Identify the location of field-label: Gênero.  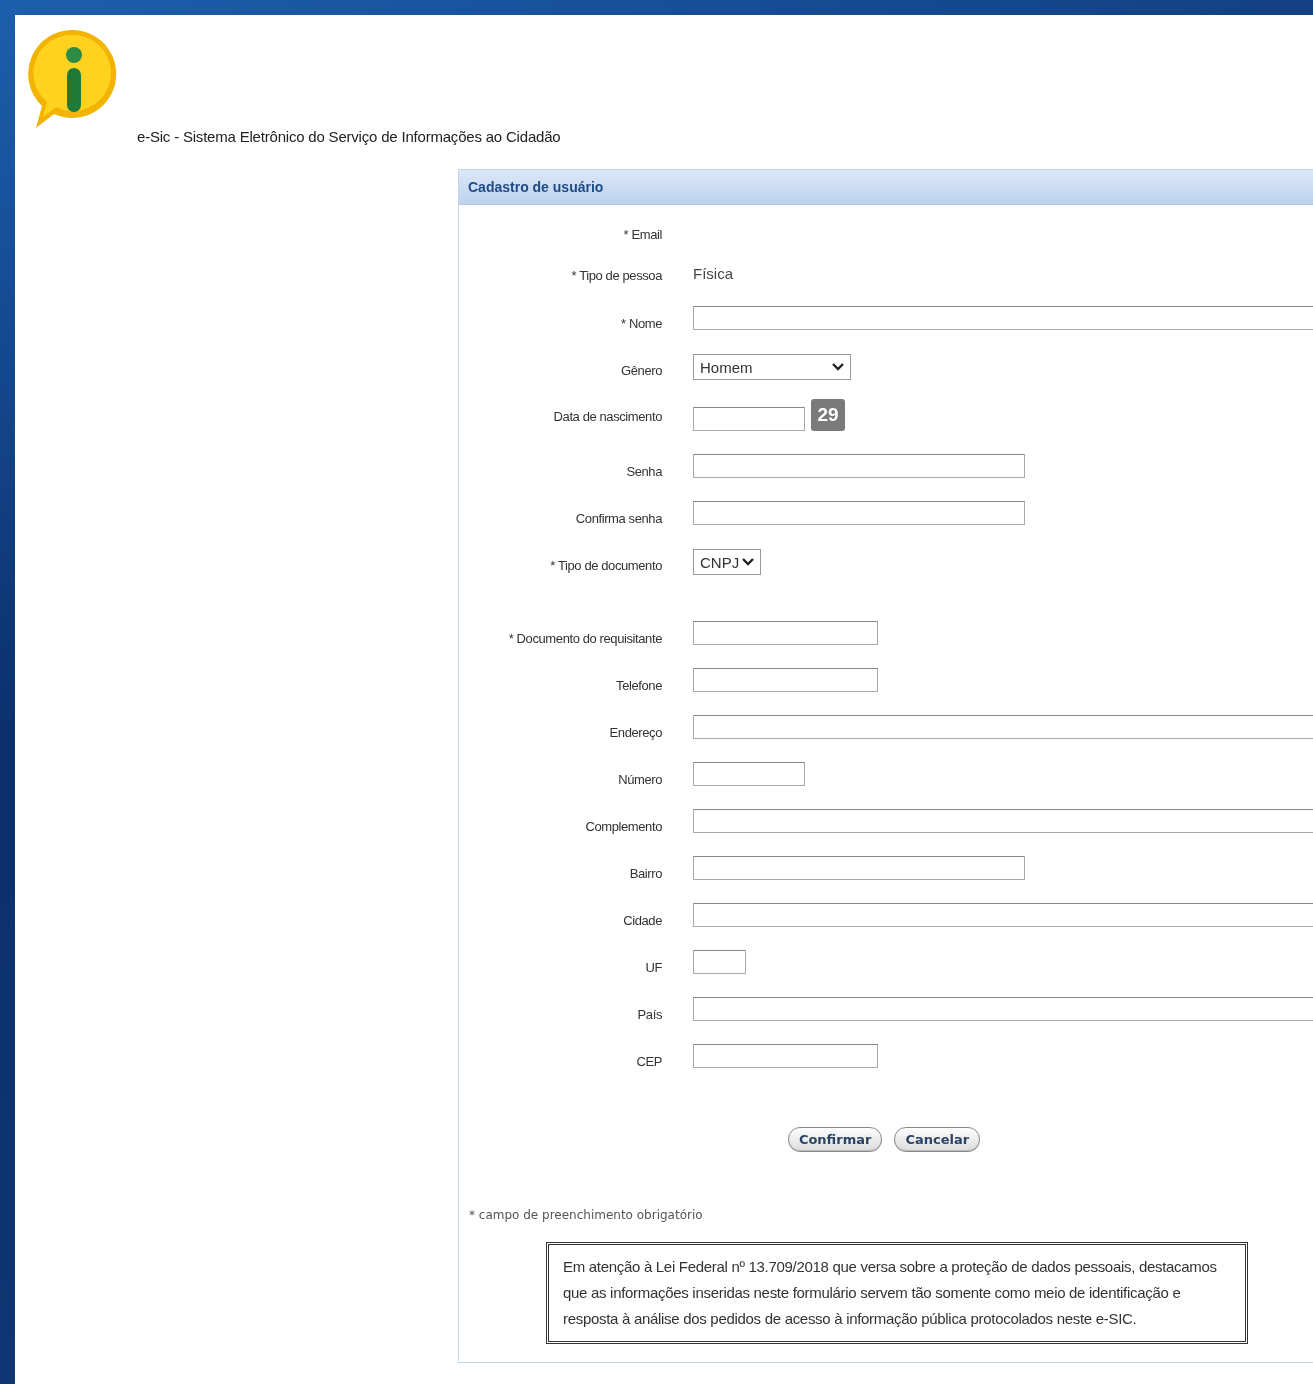
(641, 370).